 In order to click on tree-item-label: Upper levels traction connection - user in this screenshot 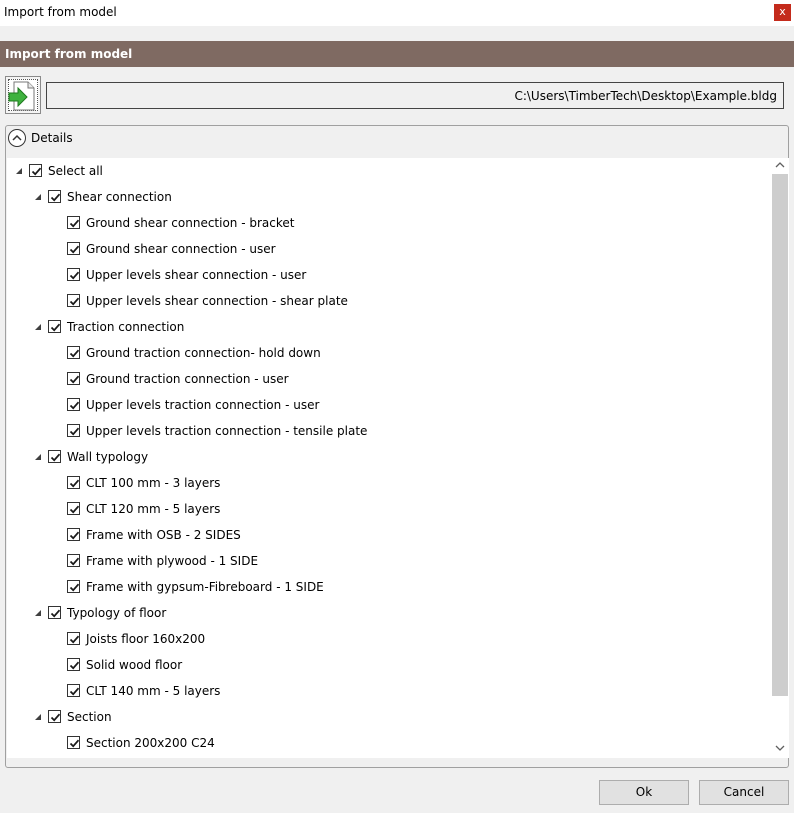, I will do `click(203, 405)`.